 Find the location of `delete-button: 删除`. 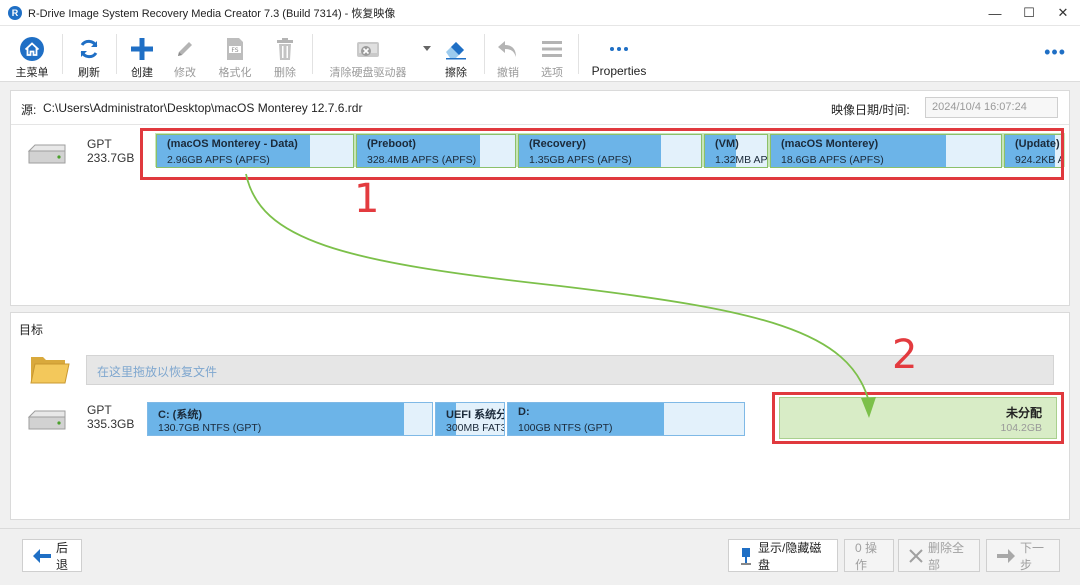

delete-button: 删除 is located at coordinates (285, 54).